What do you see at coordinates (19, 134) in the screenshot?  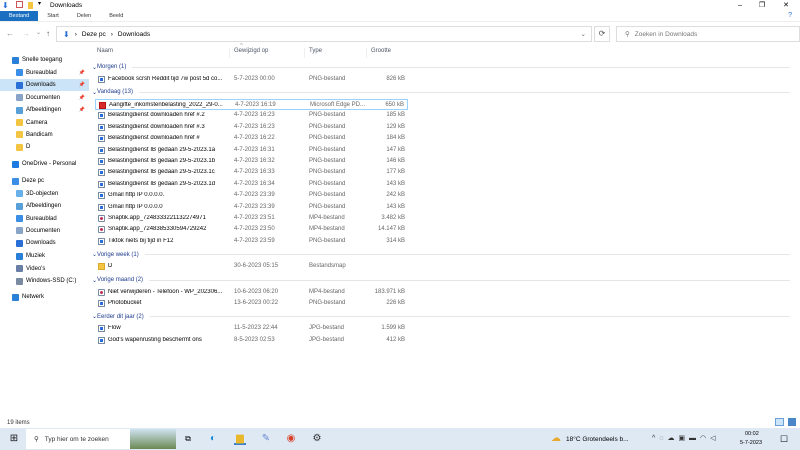 I see `folder-icon` at bounding box center [19, 134].